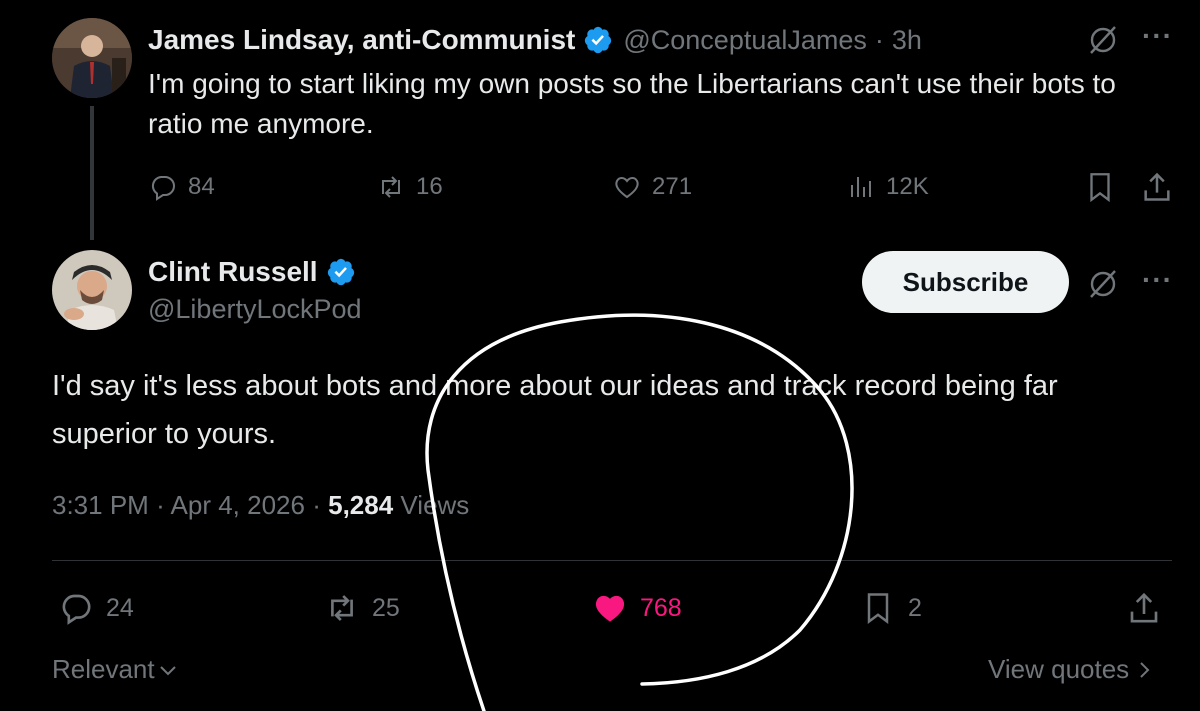 This screenshot has height=711, width=1200. I want to click on avatar-clint-russell, so click(92, 290).